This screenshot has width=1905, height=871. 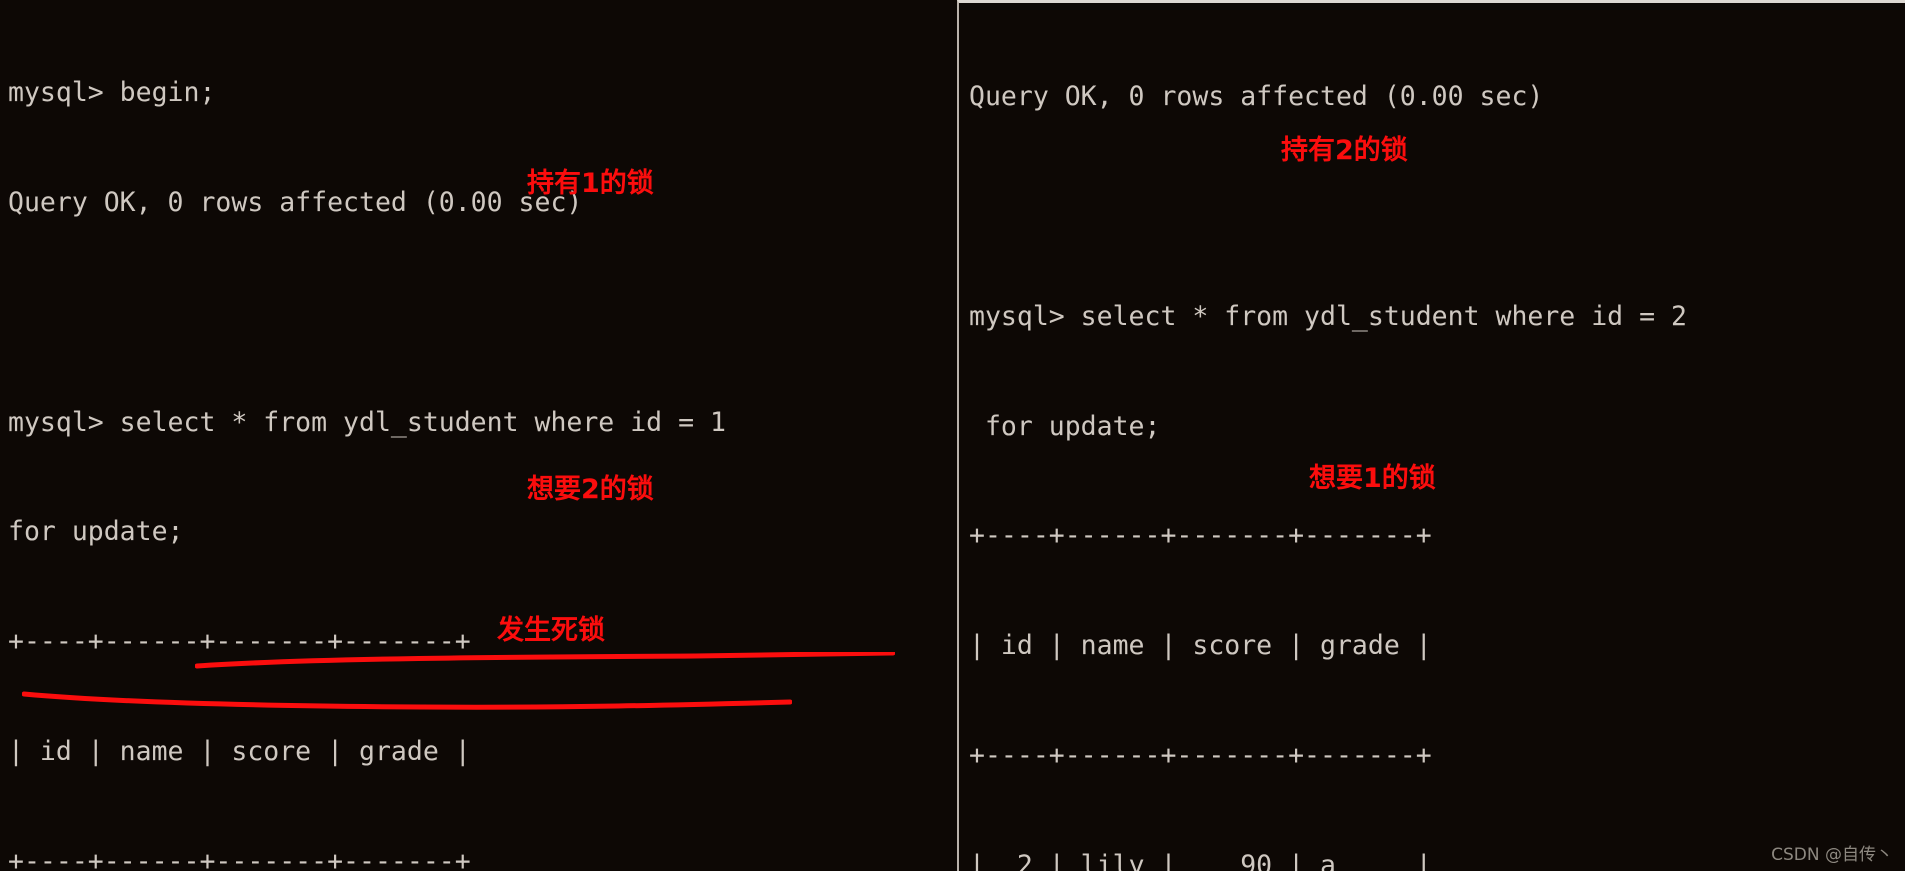 What do you see at coordinates (551, 630) in the screenshot?
I see `annotation-deadlock-occurs: 发生死锁` at bounding box center [551, 630].